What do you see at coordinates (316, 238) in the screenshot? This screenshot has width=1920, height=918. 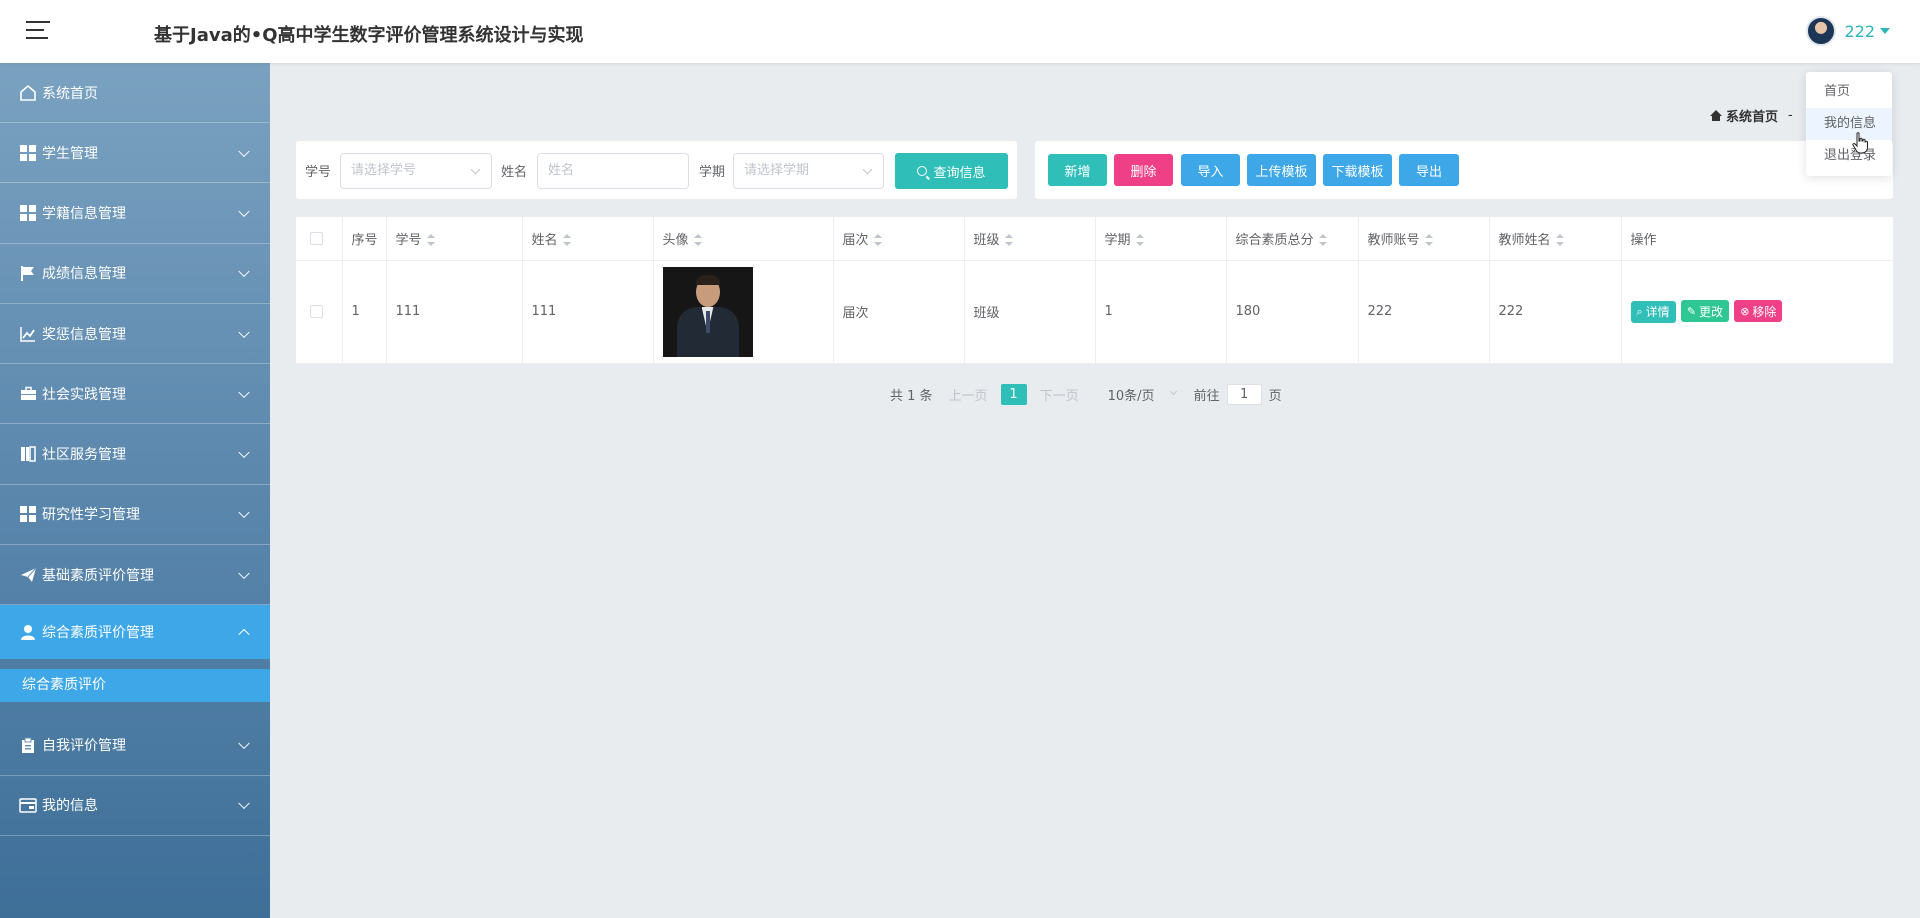 I see `select-all-checkbox` at bounding box center [316, 238].